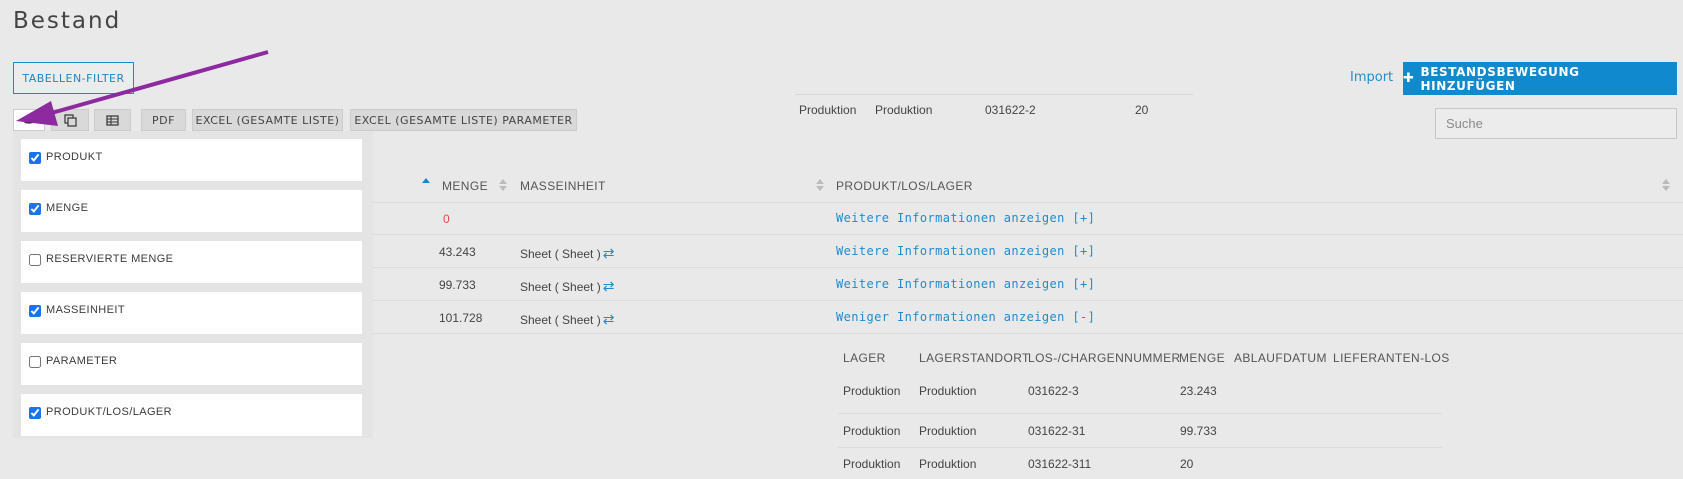 The height and width of the screenshot is (479, 1683). I want to click on search-input, so click(1556, 123).